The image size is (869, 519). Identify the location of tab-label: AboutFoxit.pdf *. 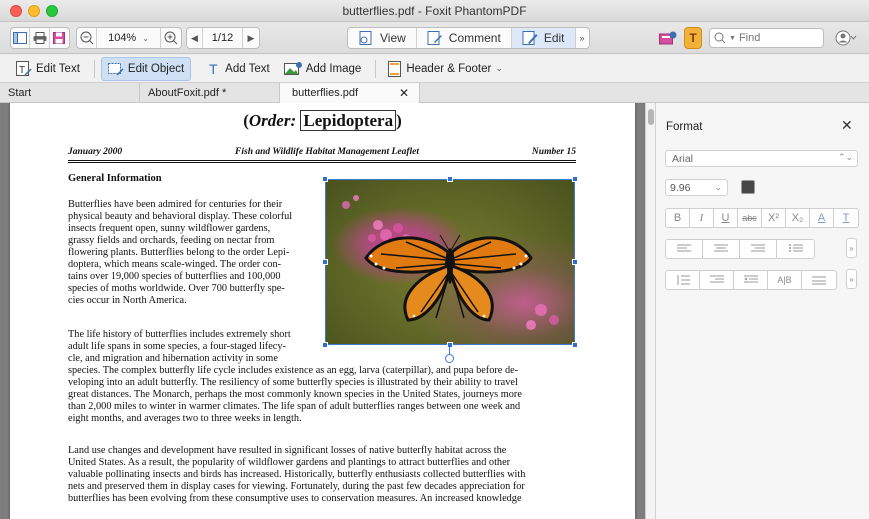
(187, 93).